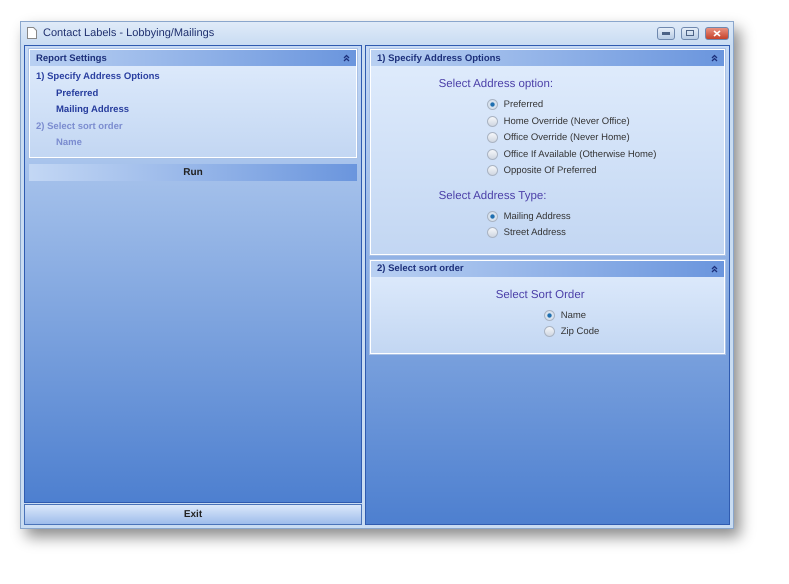 This screenshot has width=789, height=584. What do you see at coordinates (541, 294) in the screenshot?
I see `group-heading: Select Sort Order` at bounding box center [541, 294].